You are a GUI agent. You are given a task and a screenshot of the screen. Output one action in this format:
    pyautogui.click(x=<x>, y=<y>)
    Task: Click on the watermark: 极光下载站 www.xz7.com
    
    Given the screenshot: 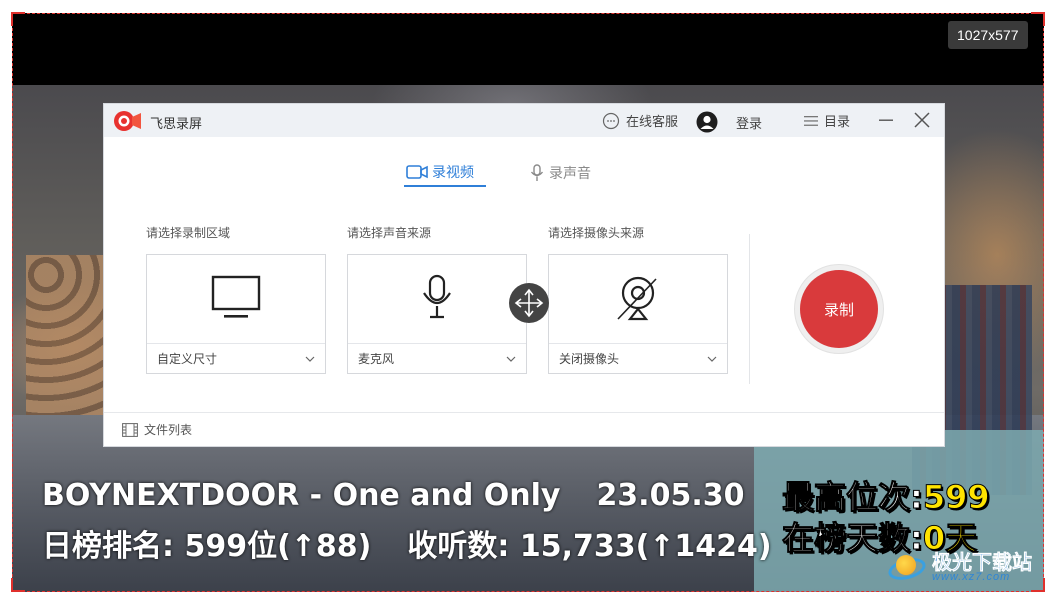 What is the action you would take?
    pyautogui.click(x=959, y=567)
    